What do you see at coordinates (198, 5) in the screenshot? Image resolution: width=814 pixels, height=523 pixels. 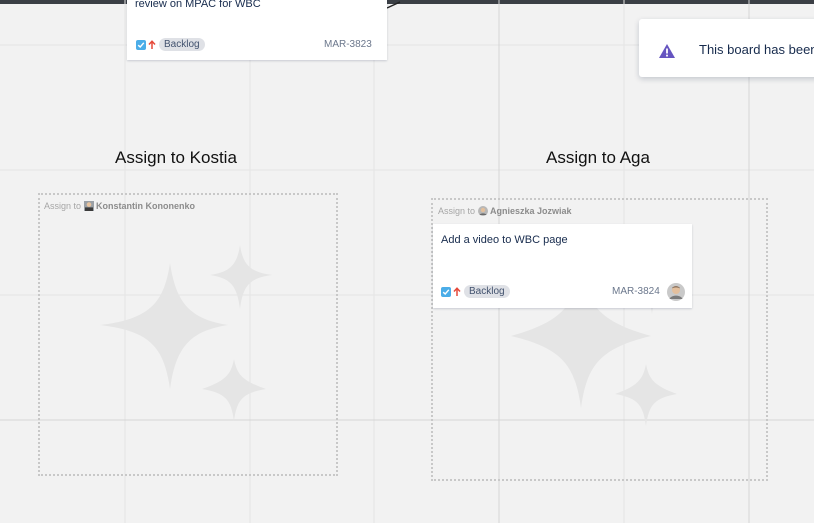 I see `issue-card-title: review on MPAC for WBC` at bounding box center [198, 5].